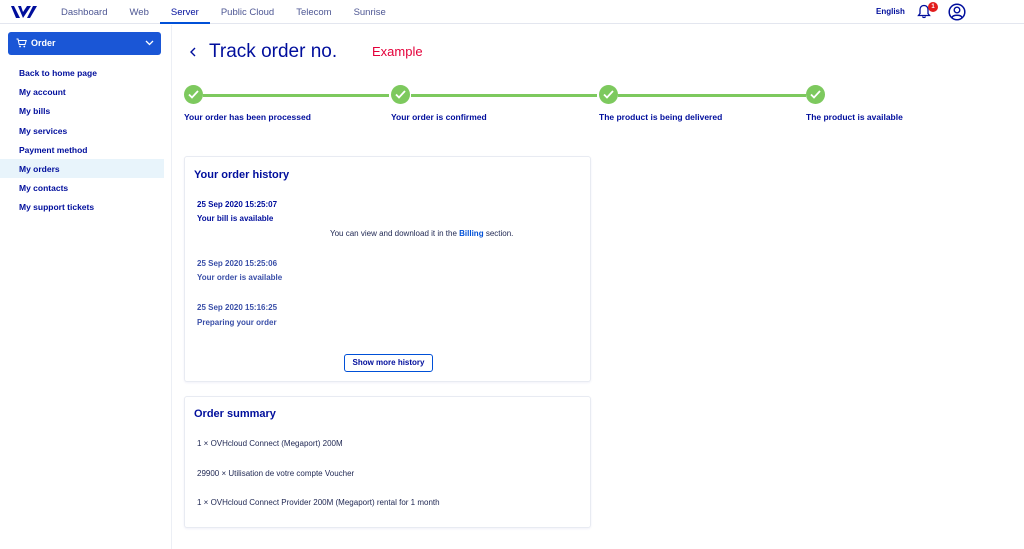 The height and width of the screenshot is (549, 1024). I want to click on page-title: Track order no., so click(273, 51).